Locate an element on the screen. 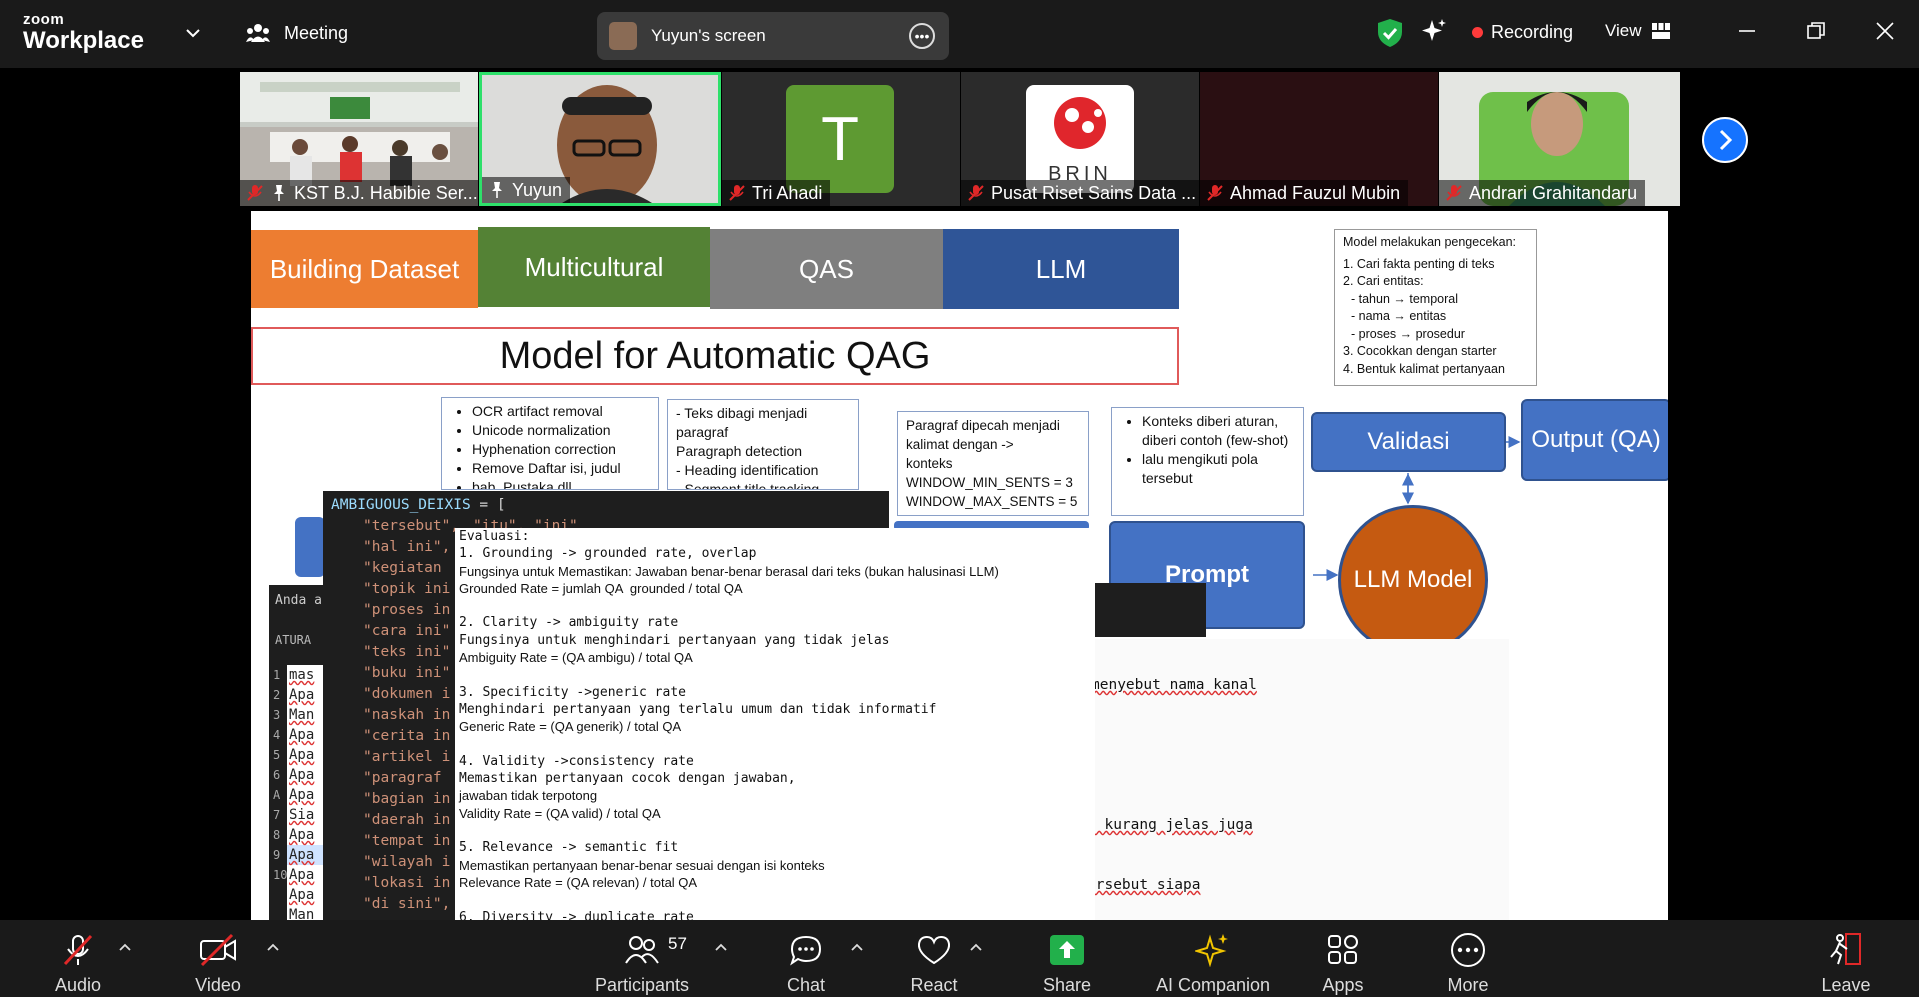 This screenshot has height=997, width=1919. doc-fragment: ' kurang jelas juga is located at coordinates (1170, 825).